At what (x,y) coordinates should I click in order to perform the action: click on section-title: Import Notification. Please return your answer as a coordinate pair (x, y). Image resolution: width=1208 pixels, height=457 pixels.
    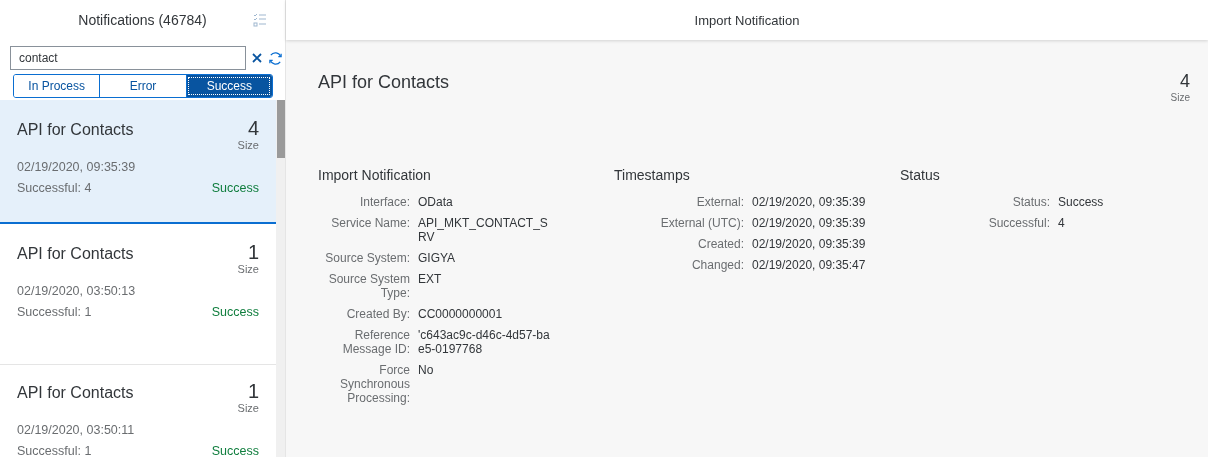
    Looking at the image, I should click on (375, 174).